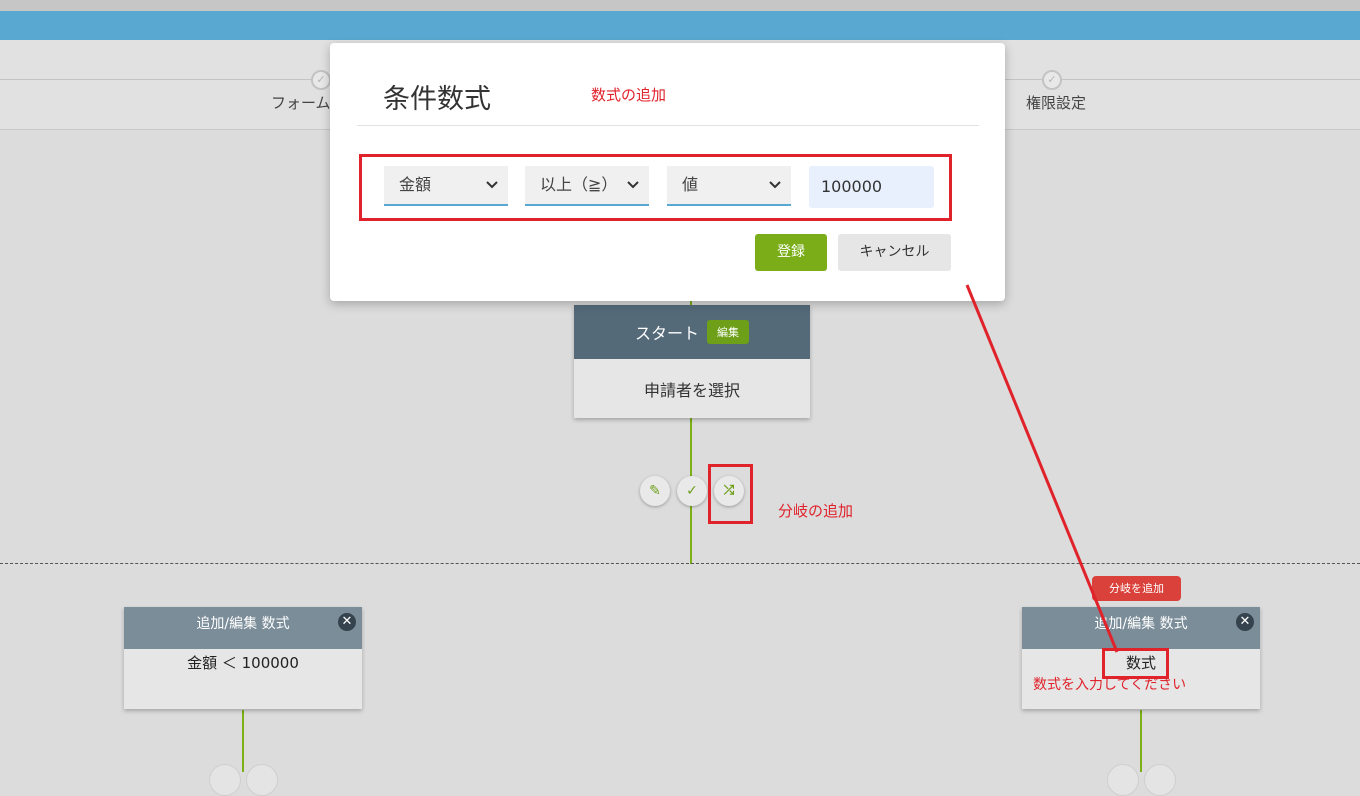  Describe the element at coordinates (680, 563) in the screenshot. I see `branch-divider` at that location.